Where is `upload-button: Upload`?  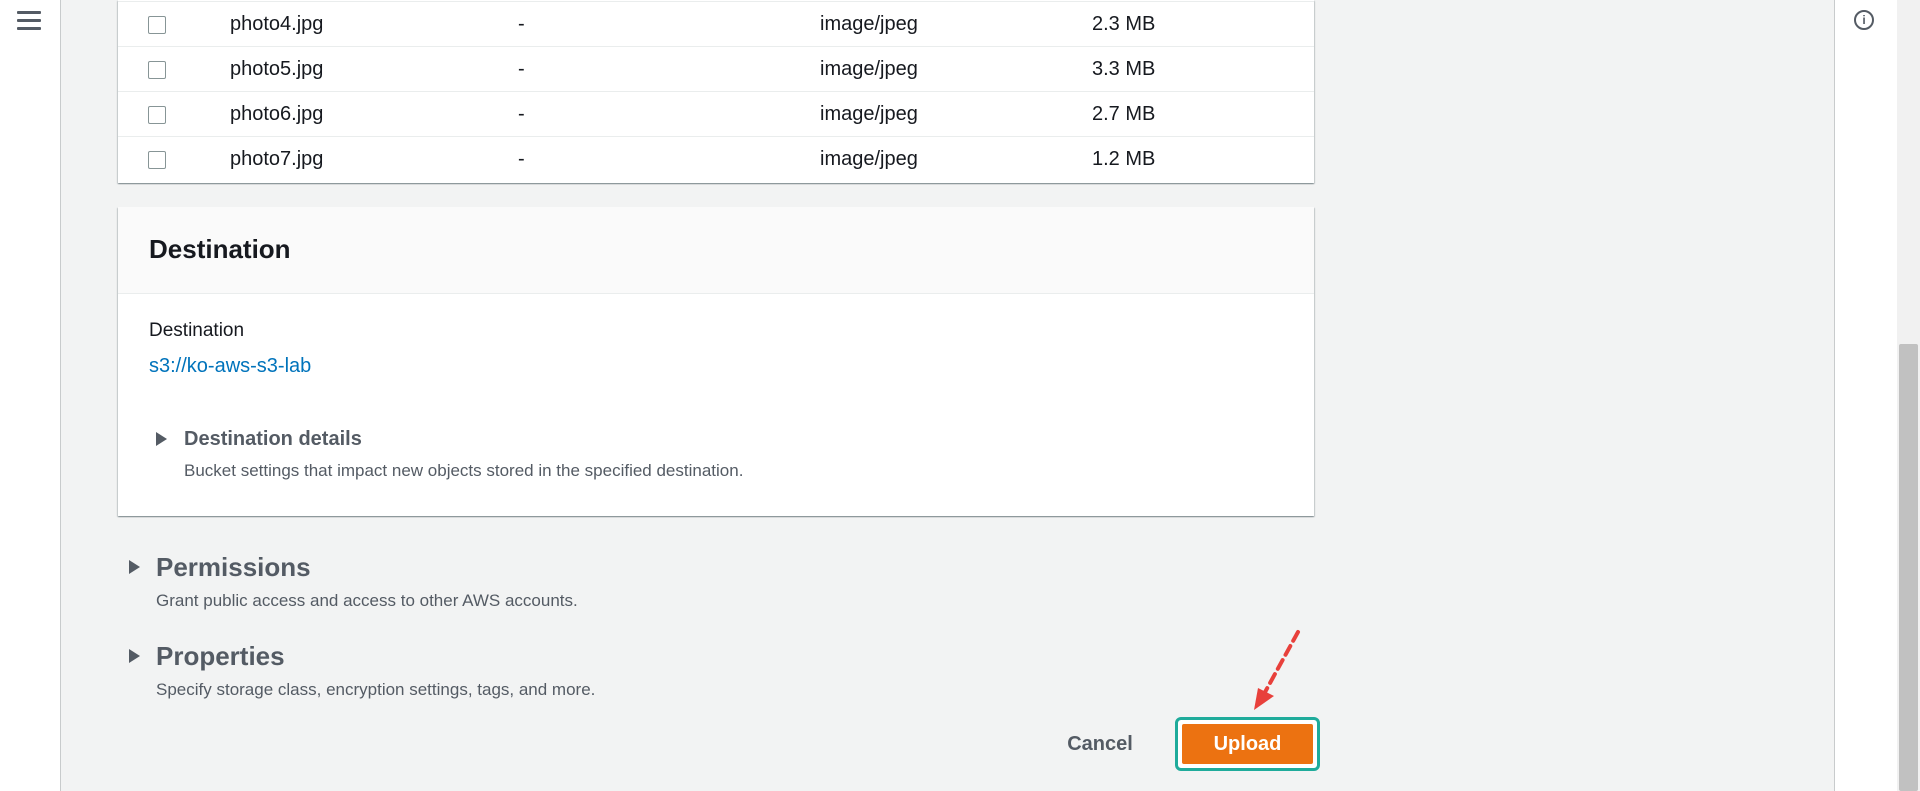
upload-button: Upload is located at coordinates (1247, 744).